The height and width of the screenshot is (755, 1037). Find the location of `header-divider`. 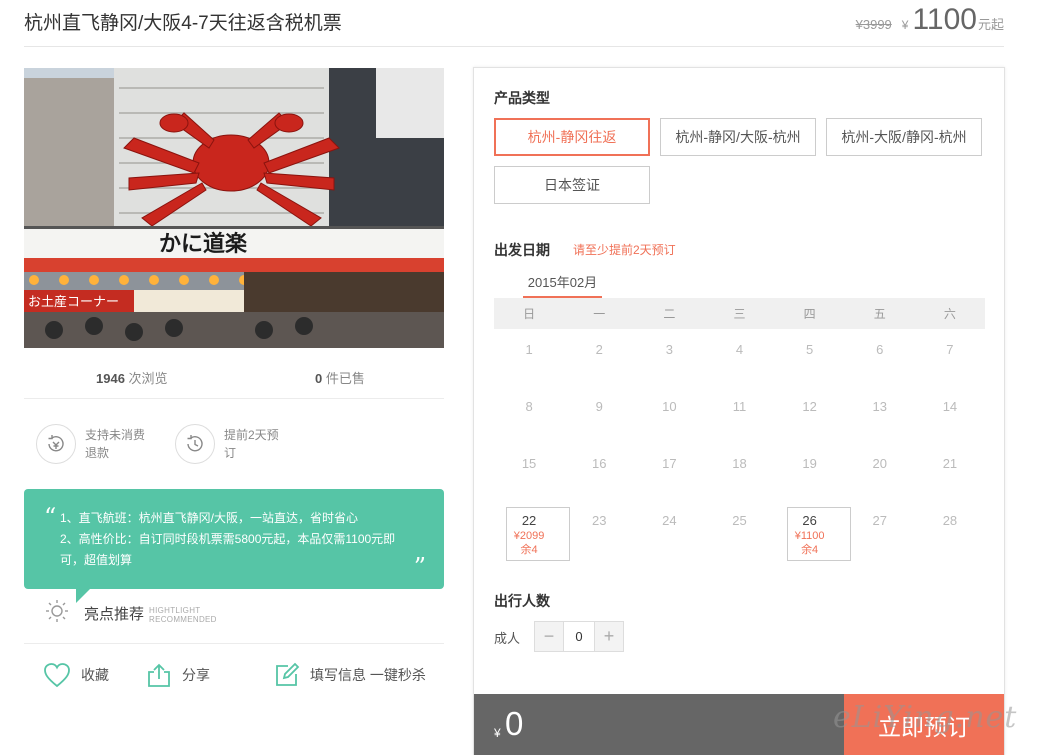

header-divider is located at coordinates (514, 46).